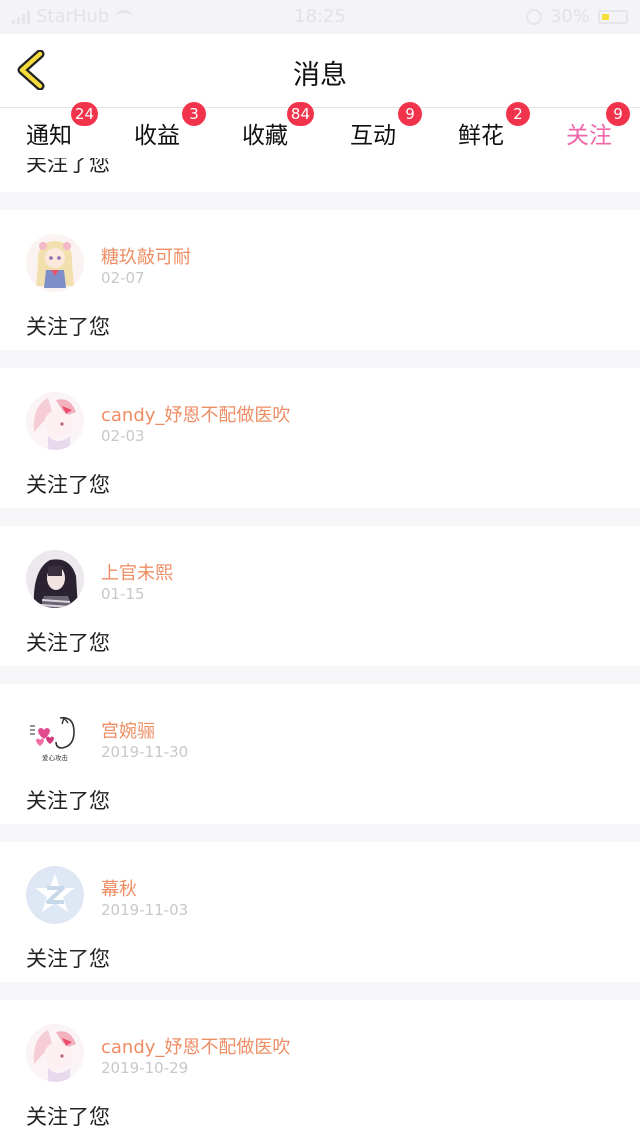  I want to click on heart-cat-sticker-avatar-icon: 爱心攻击, so click(55, 737).